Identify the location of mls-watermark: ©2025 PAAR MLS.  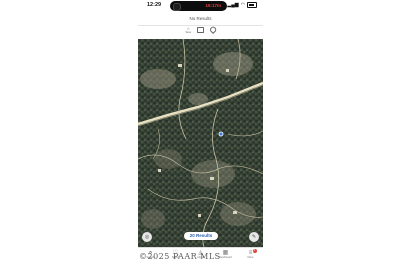
(180, 256).